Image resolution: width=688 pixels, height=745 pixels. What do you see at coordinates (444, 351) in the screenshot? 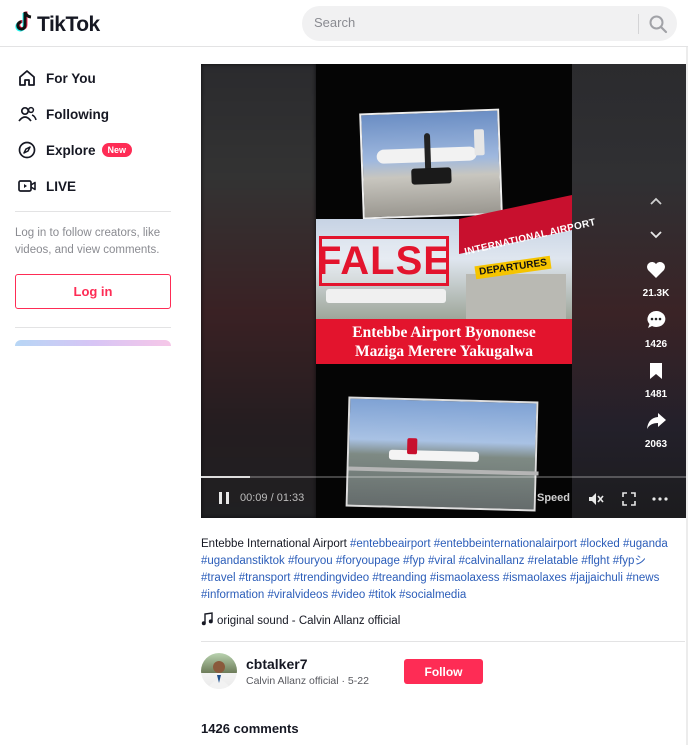
I see `video-caption-line: Maziga Merere Yakugalwa` at bounding box center [444, 351].